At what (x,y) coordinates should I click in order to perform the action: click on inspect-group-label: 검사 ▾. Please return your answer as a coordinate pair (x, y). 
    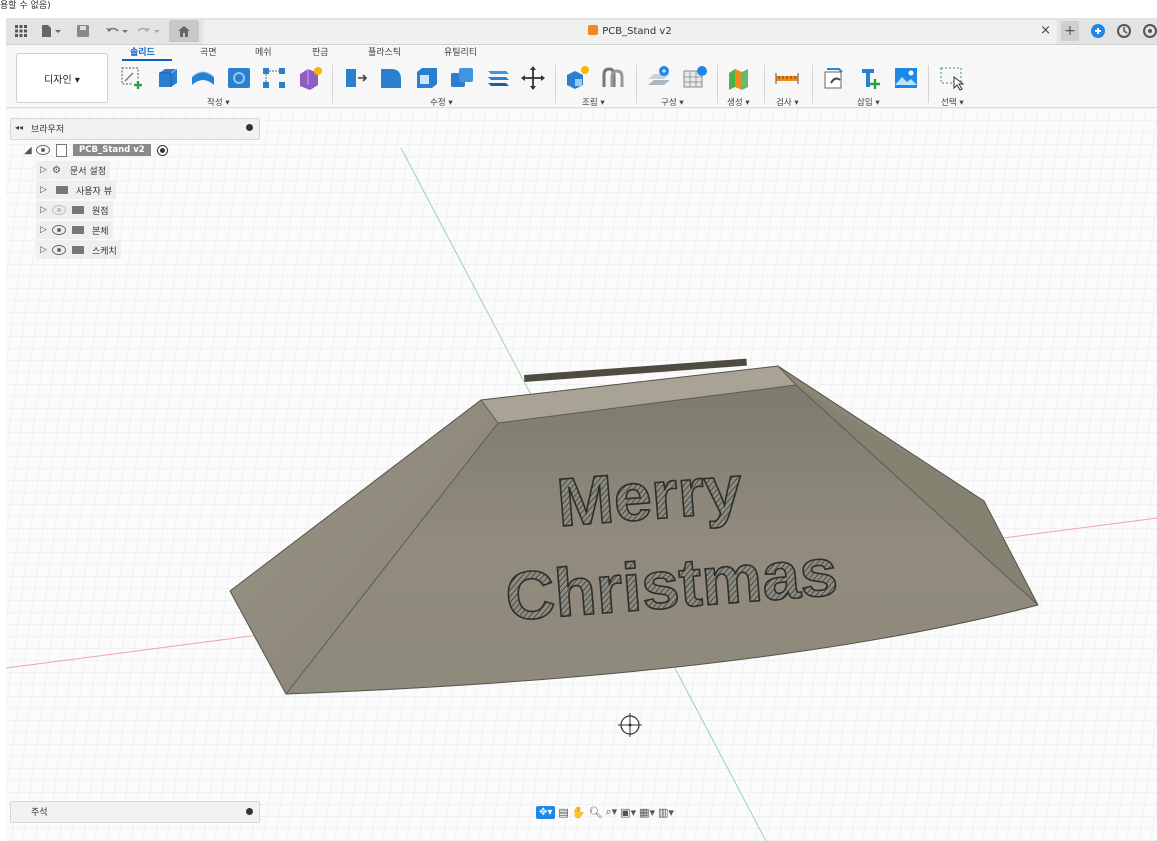
    Looking at the image, I should click on (787, 102).